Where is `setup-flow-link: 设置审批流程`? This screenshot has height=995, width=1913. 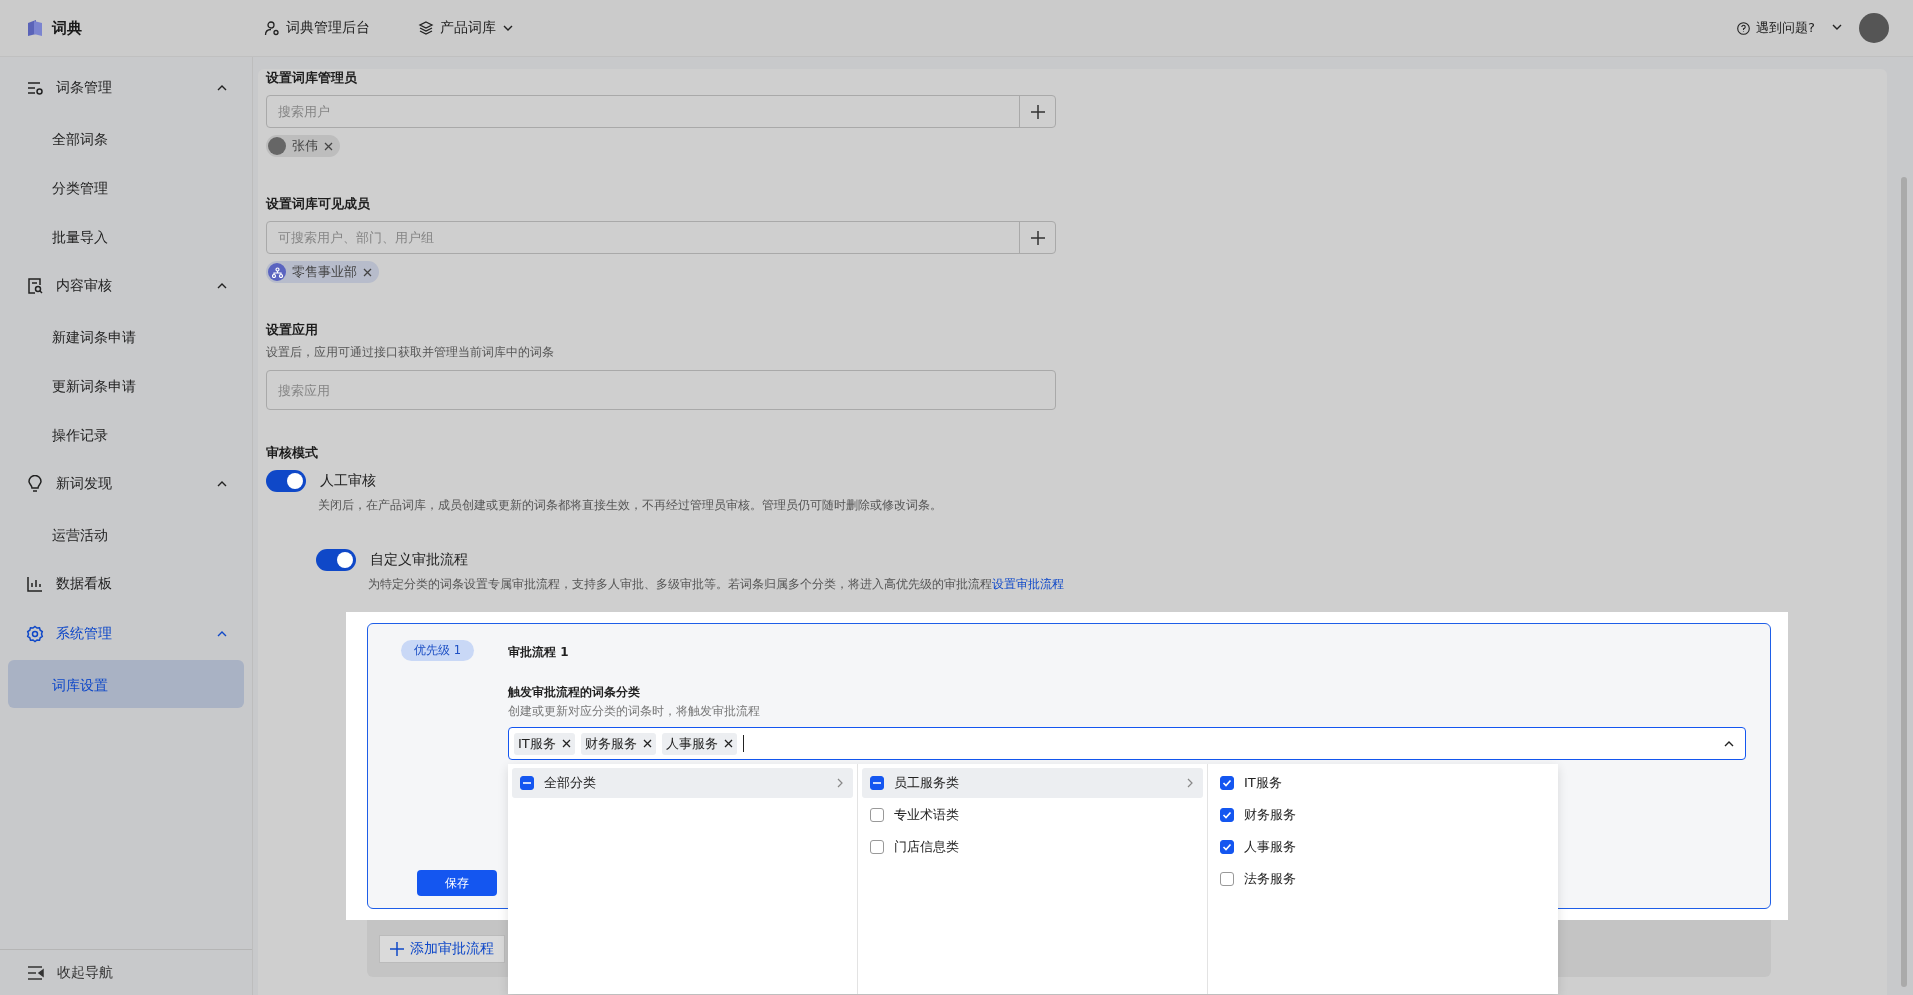 setup-flow-link: 设置审批流程 is located at coordinates (1028, 584).